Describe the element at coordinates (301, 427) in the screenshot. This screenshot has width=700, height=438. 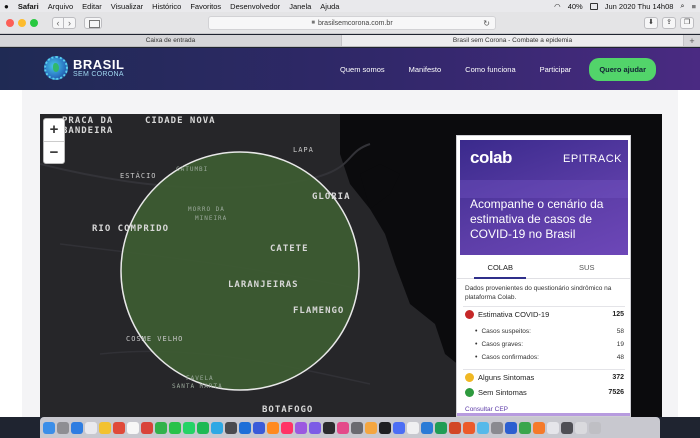
I see `premiere-icon` at that location.